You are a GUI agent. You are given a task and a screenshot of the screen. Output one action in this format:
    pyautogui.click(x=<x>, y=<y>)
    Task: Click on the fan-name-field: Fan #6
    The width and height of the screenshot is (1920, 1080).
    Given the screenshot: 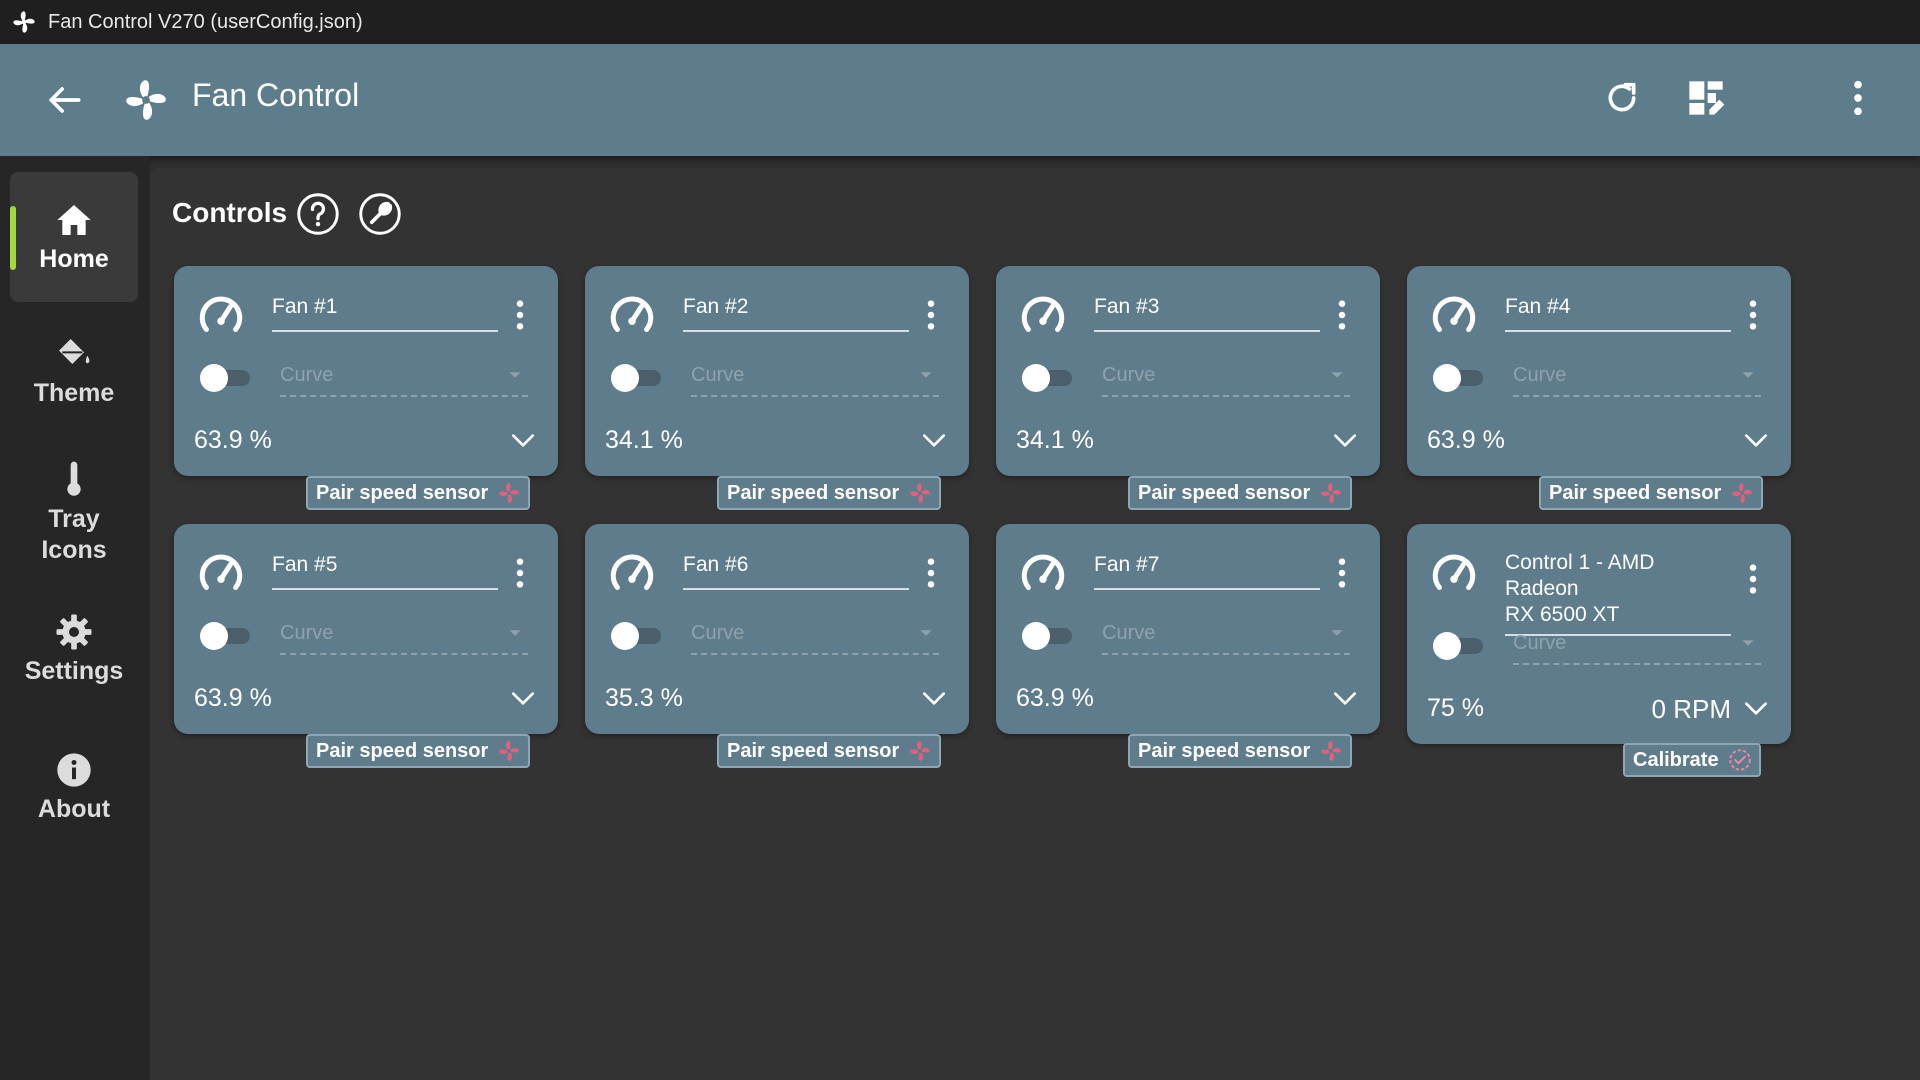 What is the action you would take?
    pyautogui.click(x=796, y=571)
    